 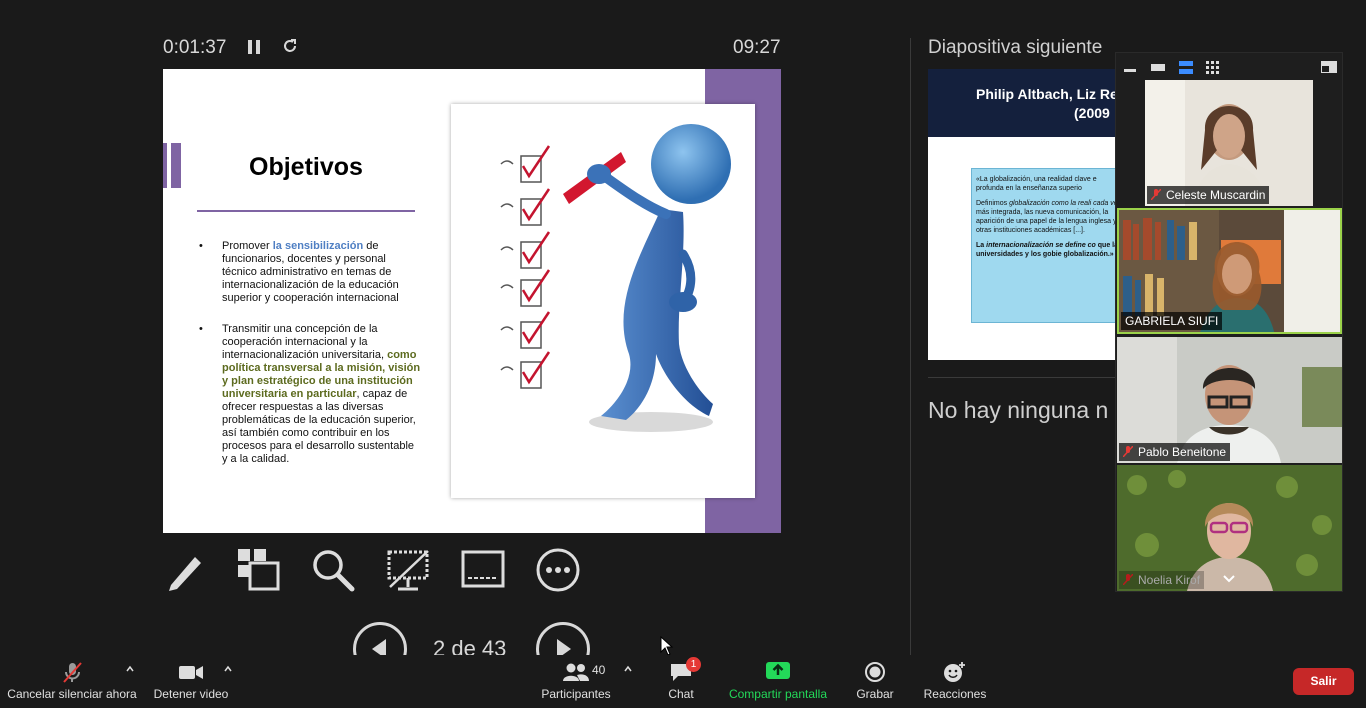 What do you see at coordinates (1186, 68) in the screenshot?
I see `strip-view-icon` at bounding box center [1186, 68].